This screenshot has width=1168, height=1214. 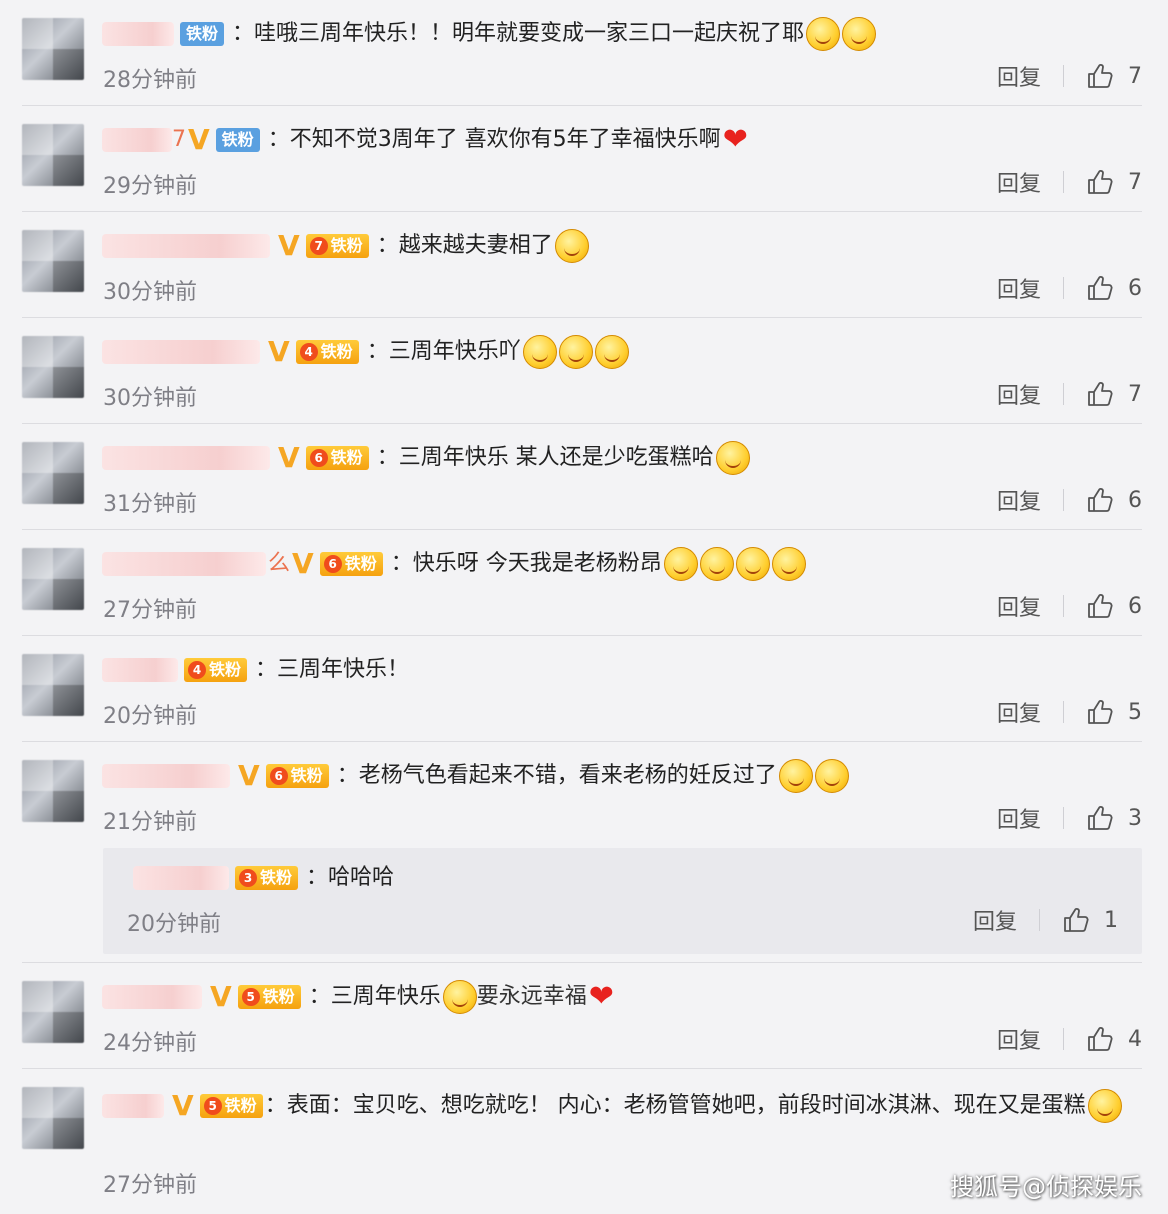 What do you see at coordinates (150, 186) in the screenshot?
I see `timestamp: 29分钟前` at bounding box center [150, 186].